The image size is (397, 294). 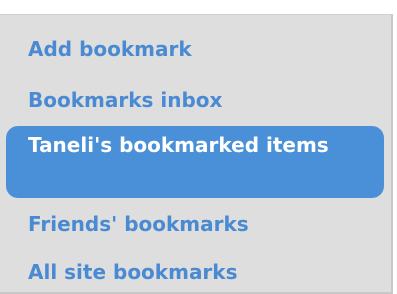 What do you see at coordinates (125, 100) in the screenshot?
I see `menu-item-bookmarks-inbox: Bookmarks inbox` at bounding box center [125, 100].